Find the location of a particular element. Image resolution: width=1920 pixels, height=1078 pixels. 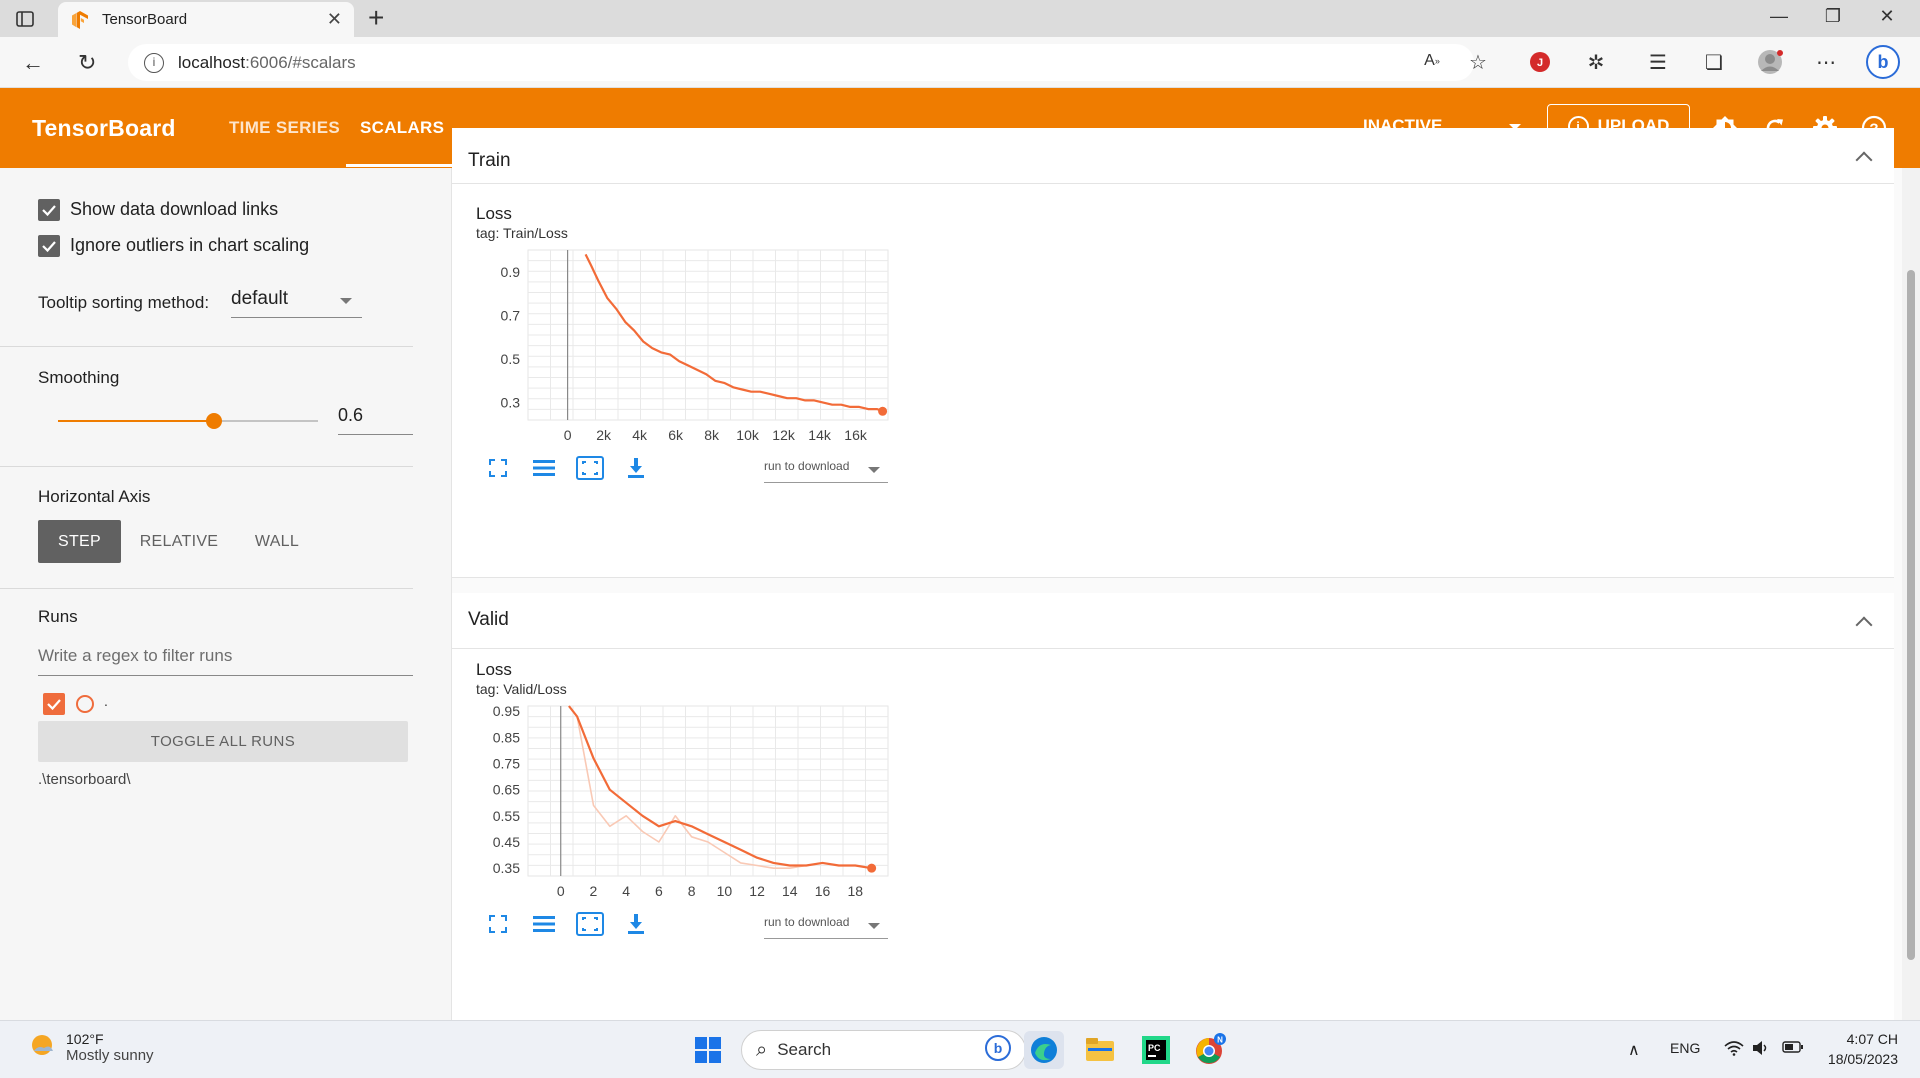

minimize-icon: — is located at coordinates (1779, 16).